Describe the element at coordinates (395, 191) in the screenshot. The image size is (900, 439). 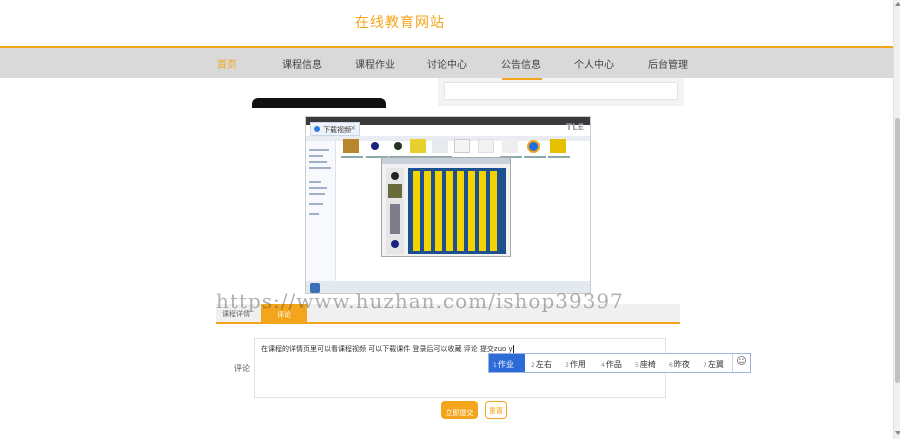
I see `game-tile` at that location.